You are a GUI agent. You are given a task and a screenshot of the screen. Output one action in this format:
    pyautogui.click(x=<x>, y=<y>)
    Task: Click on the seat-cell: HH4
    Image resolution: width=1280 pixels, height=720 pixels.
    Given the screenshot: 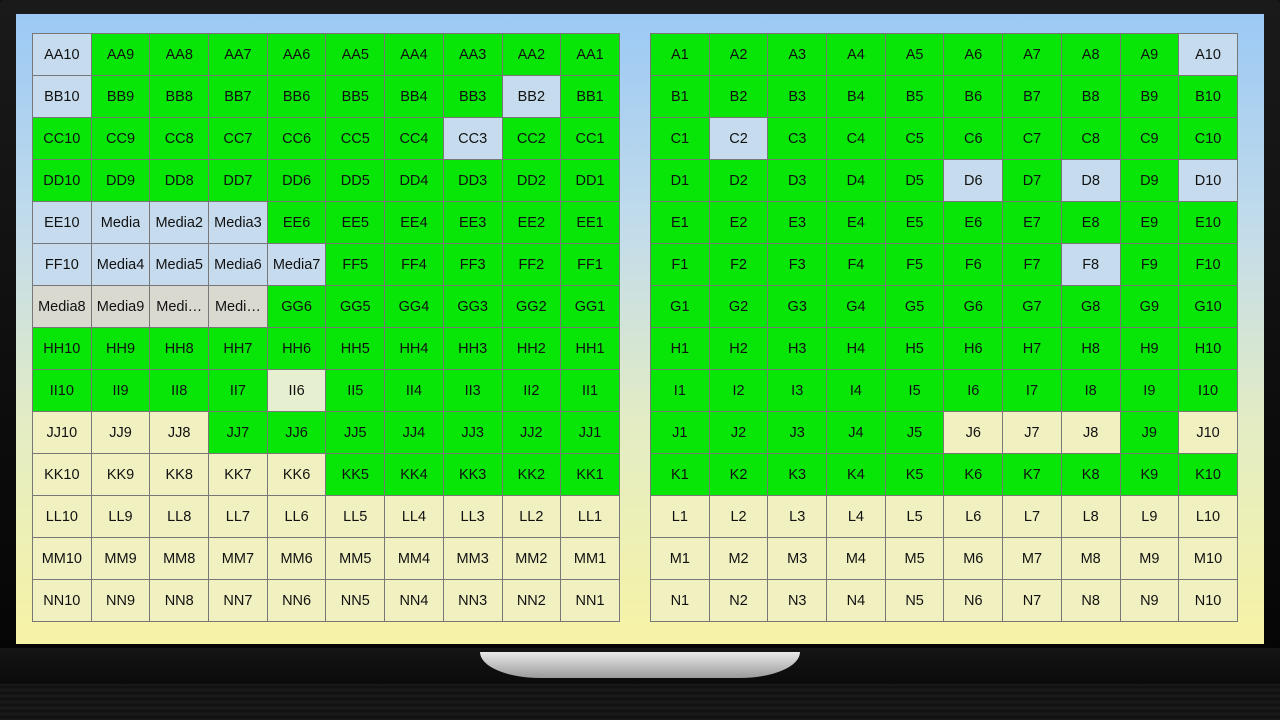 What is the action you would take?
    pyautogui.click(x=414, y=349)
    